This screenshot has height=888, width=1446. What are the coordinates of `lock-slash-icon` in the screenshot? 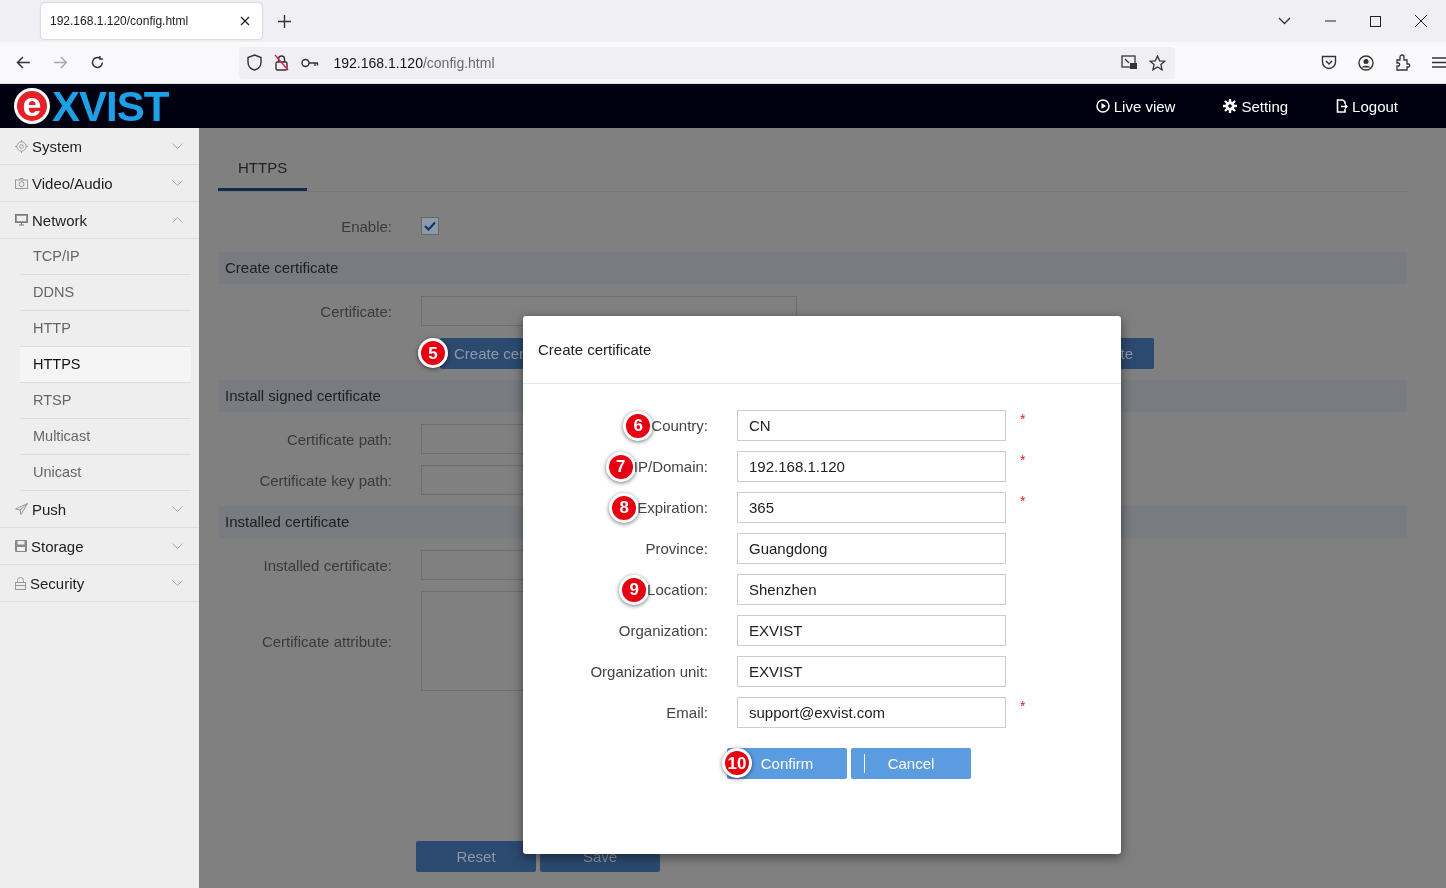 It's located at (282, 62).